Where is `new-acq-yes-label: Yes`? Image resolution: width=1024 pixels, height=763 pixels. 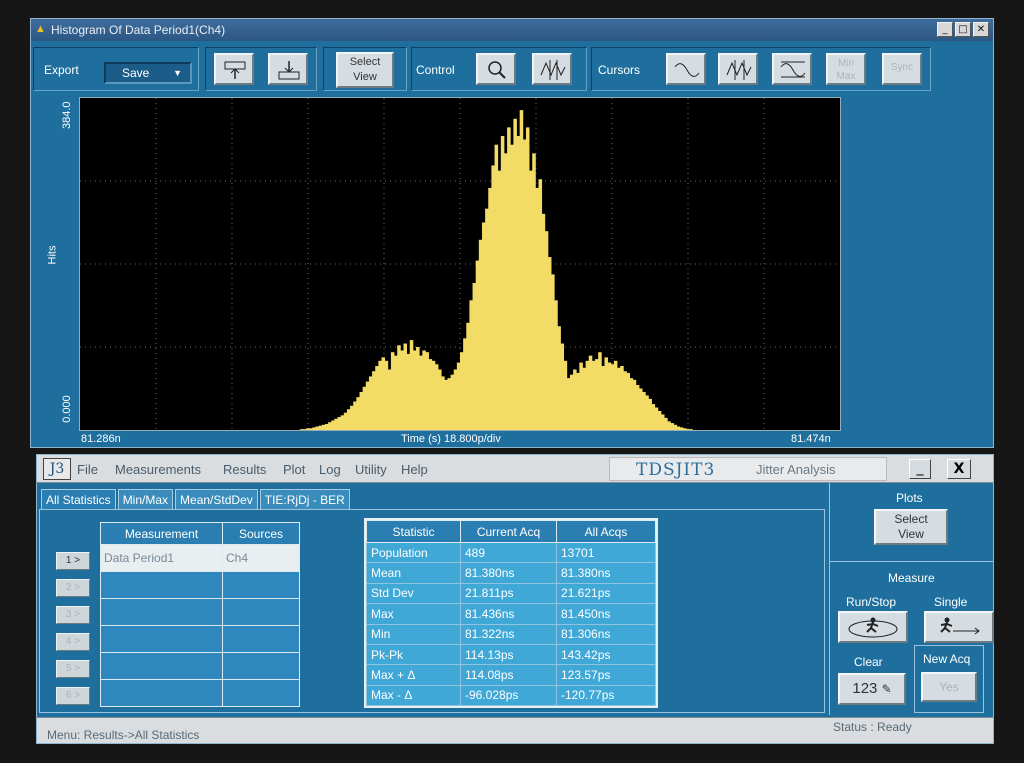 new-acq-yes-label: Yes is located at coordinates (949, 687).